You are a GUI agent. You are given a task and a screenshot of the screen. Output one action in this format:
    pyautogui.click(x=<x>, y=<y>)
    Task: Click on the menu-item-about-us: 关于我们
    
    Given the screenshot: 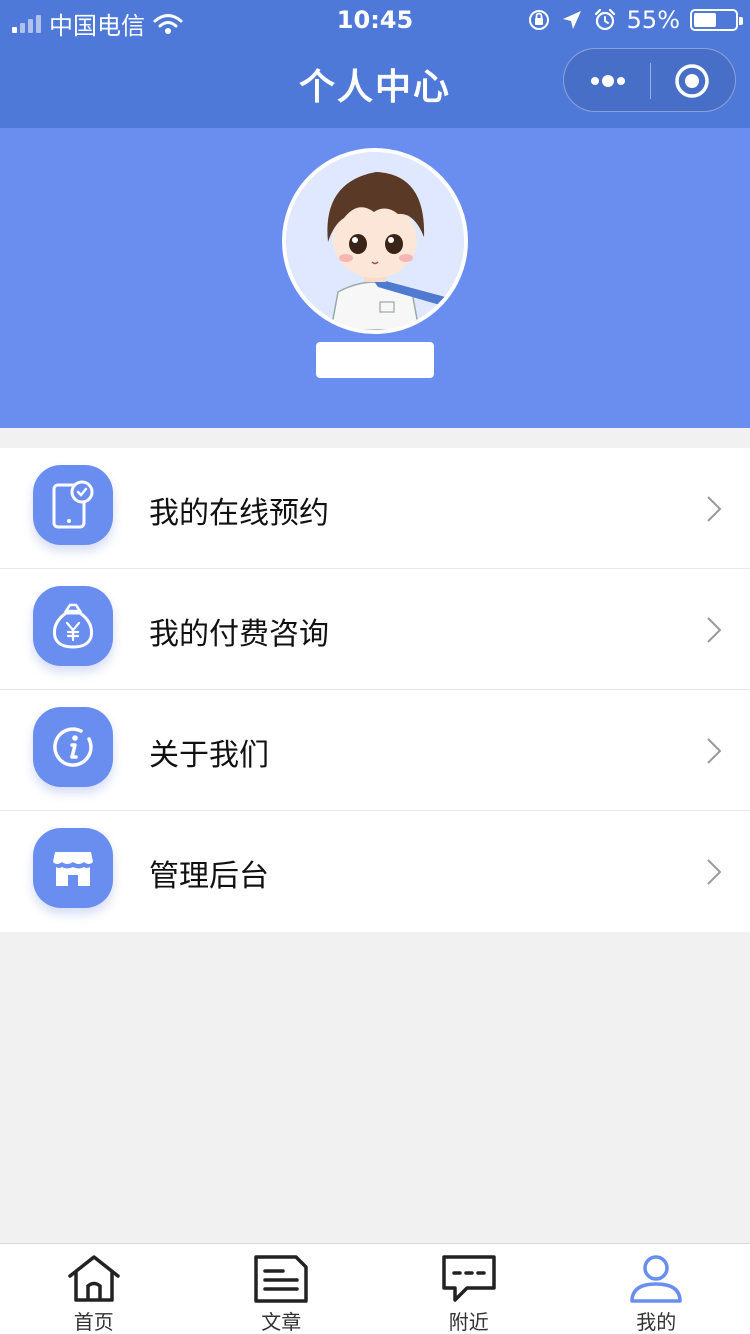 What is the action you would take?
    pyautogui.click(x=375, y=750)
    